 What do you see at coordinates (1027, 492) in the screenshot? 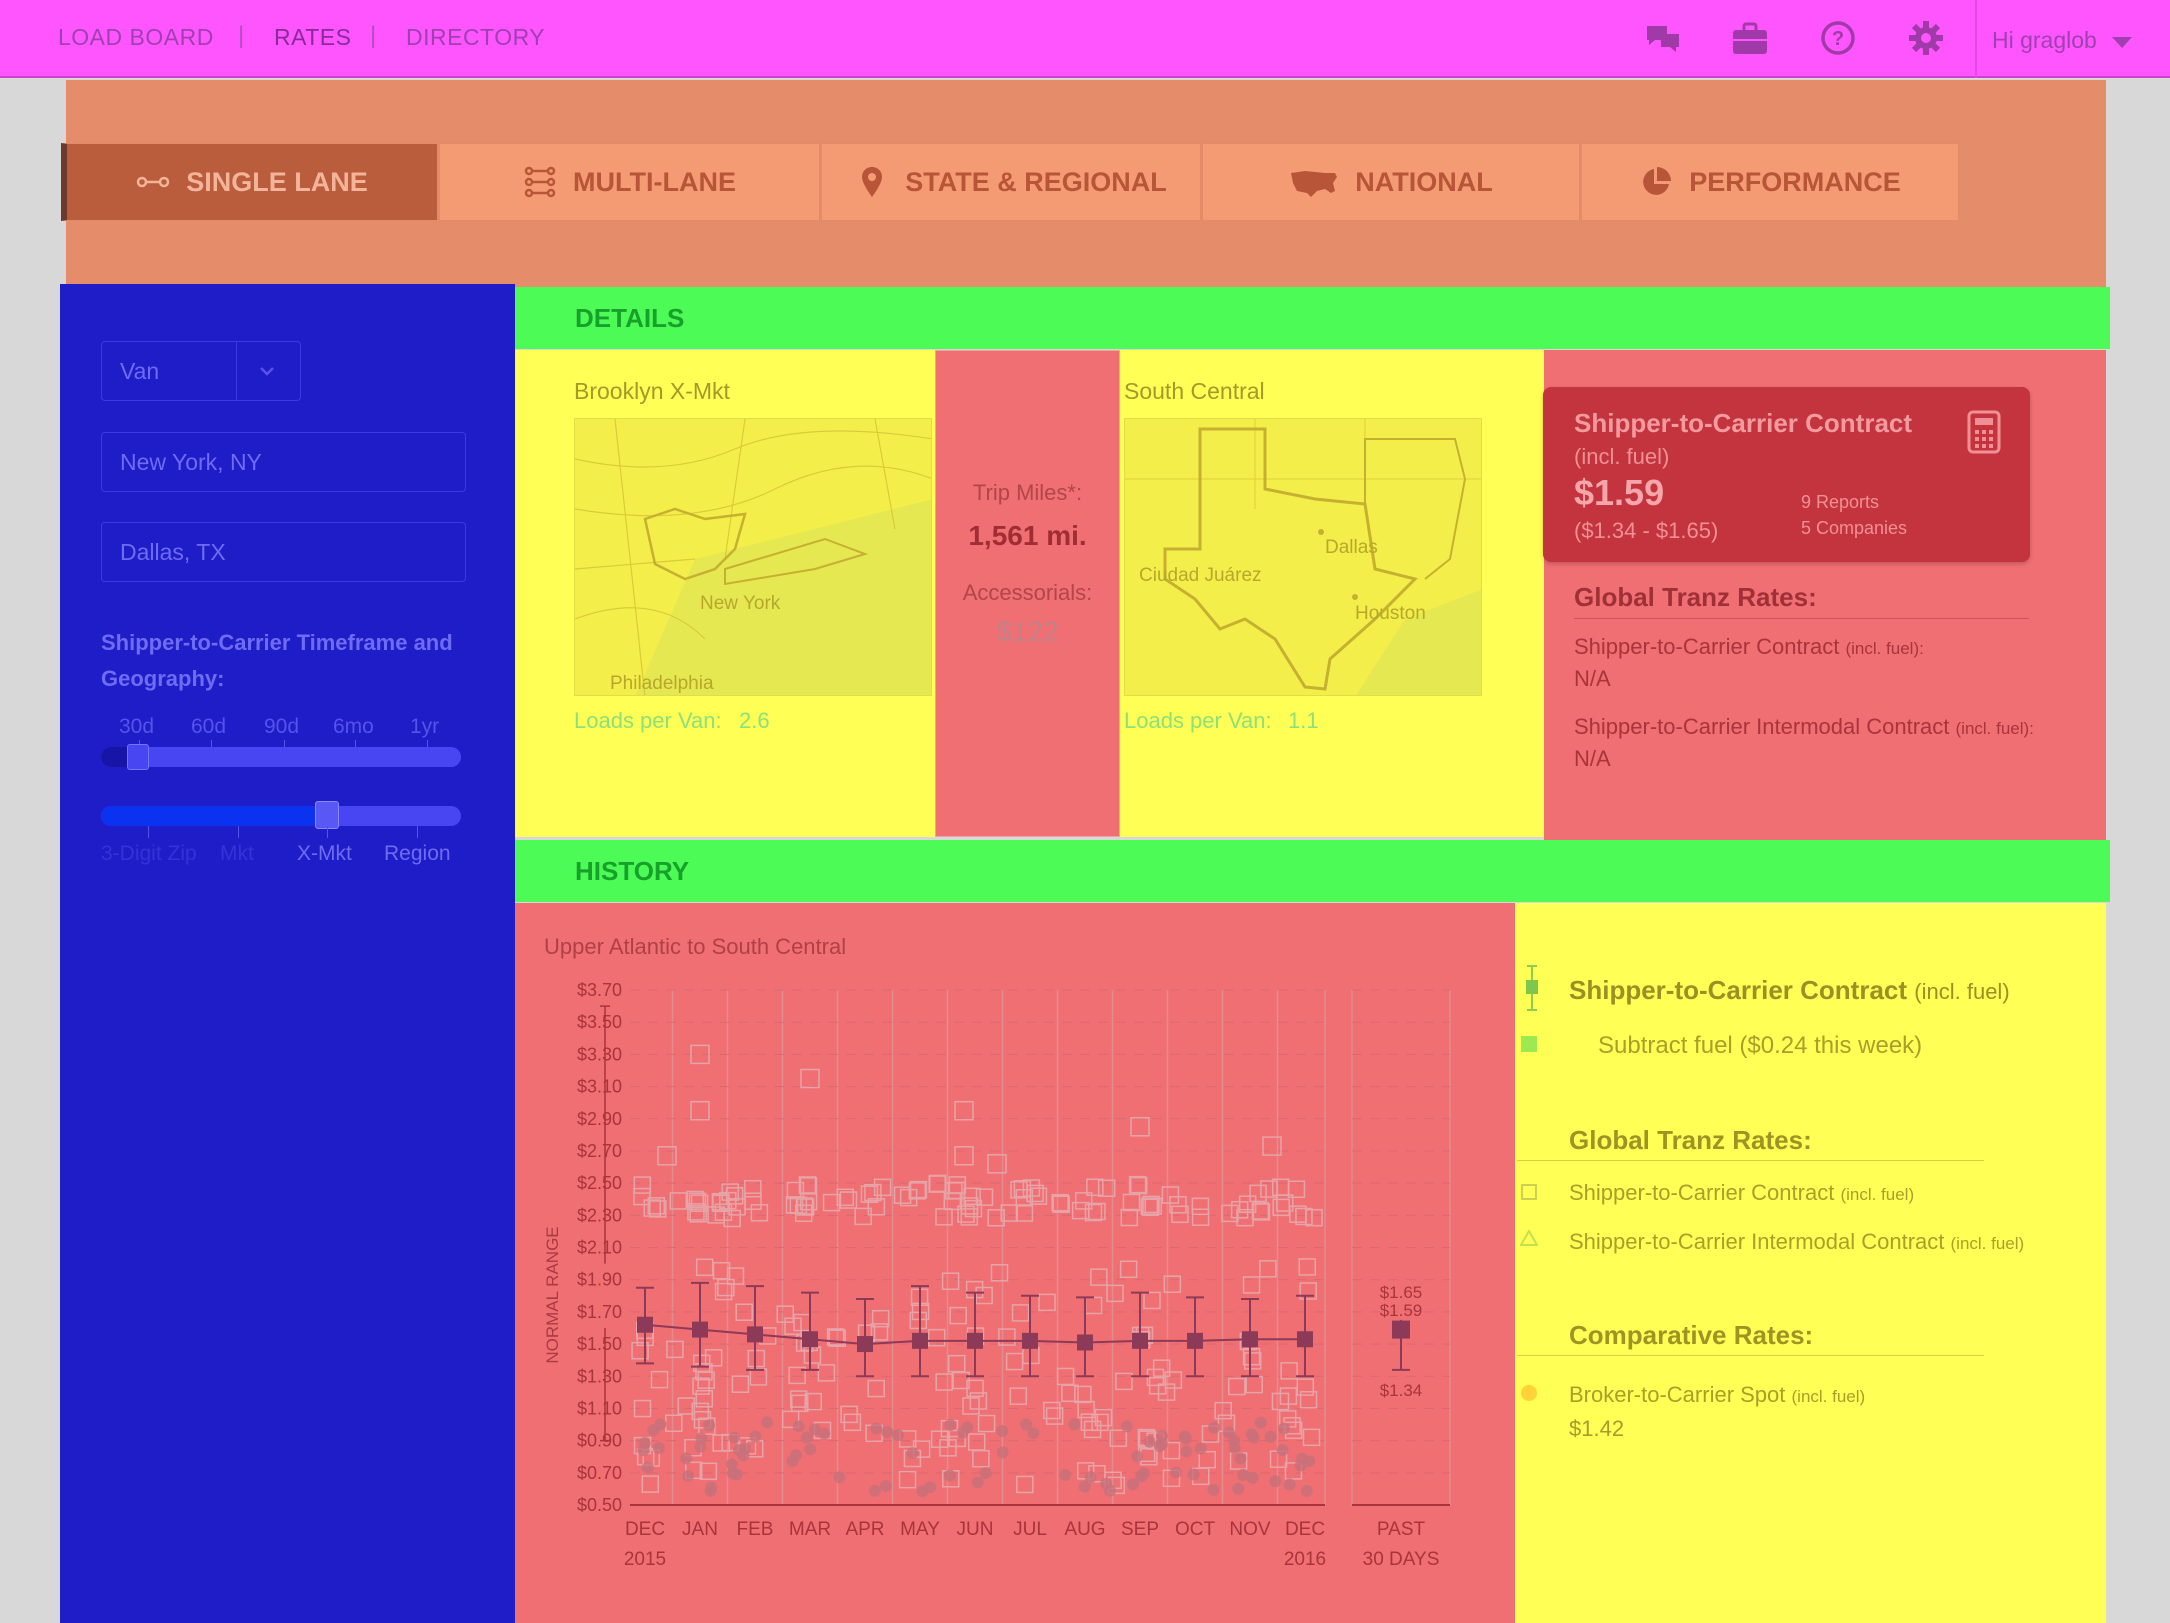
I see `trip-miles-label: Trip Miles*:` at bounding box center [1027, 492].